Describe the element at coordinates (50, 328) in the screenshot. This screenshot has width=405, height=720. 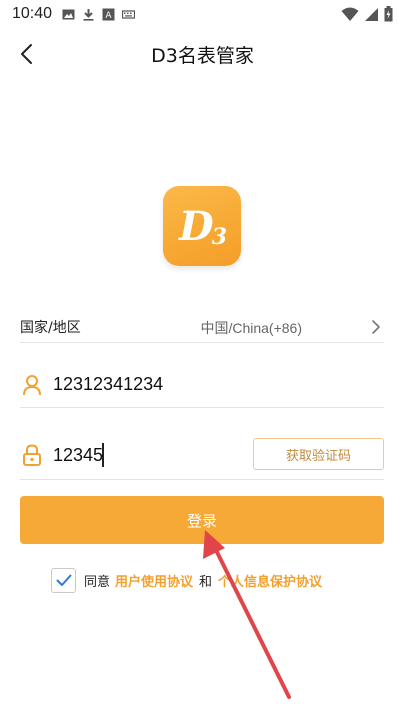
I see `country-label: 国家/地区` at that location.